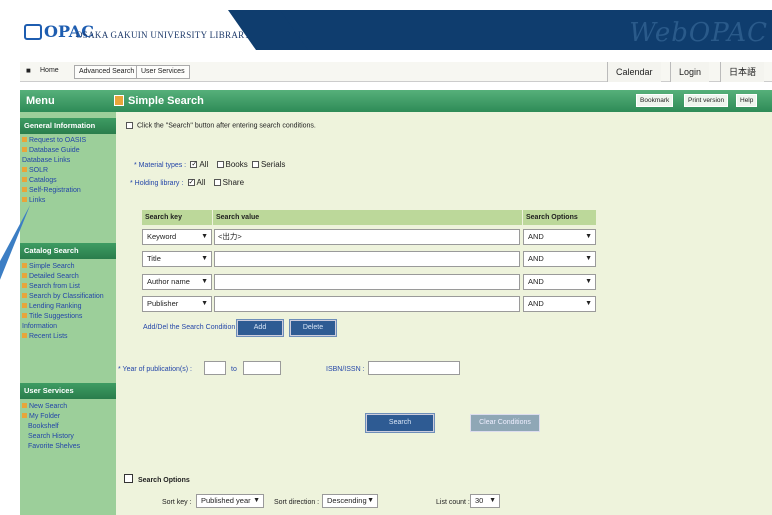  I want to click on sidebar-heading-user: User Services, so click(68, 391).